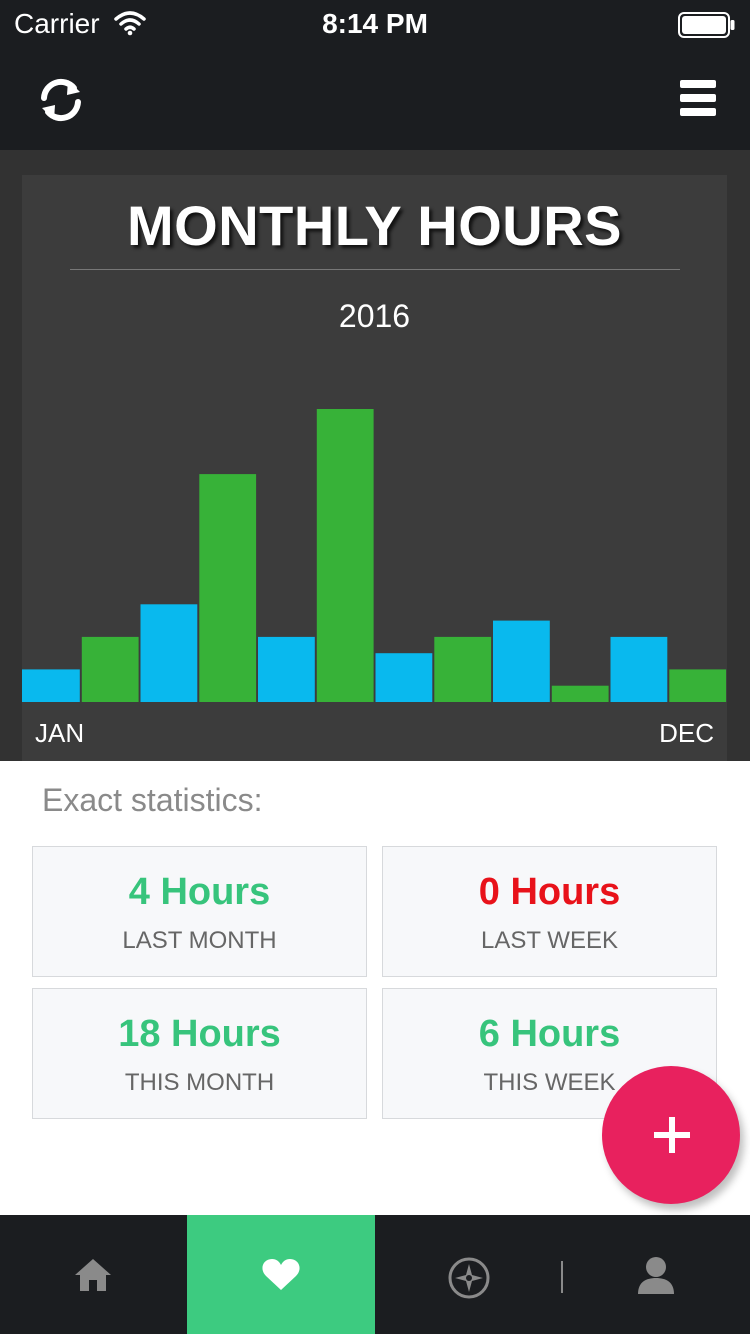 The width and height of the screenshot is (750, 1334). I want to click on stat-value: 6 Hours, so click(549, 1034).